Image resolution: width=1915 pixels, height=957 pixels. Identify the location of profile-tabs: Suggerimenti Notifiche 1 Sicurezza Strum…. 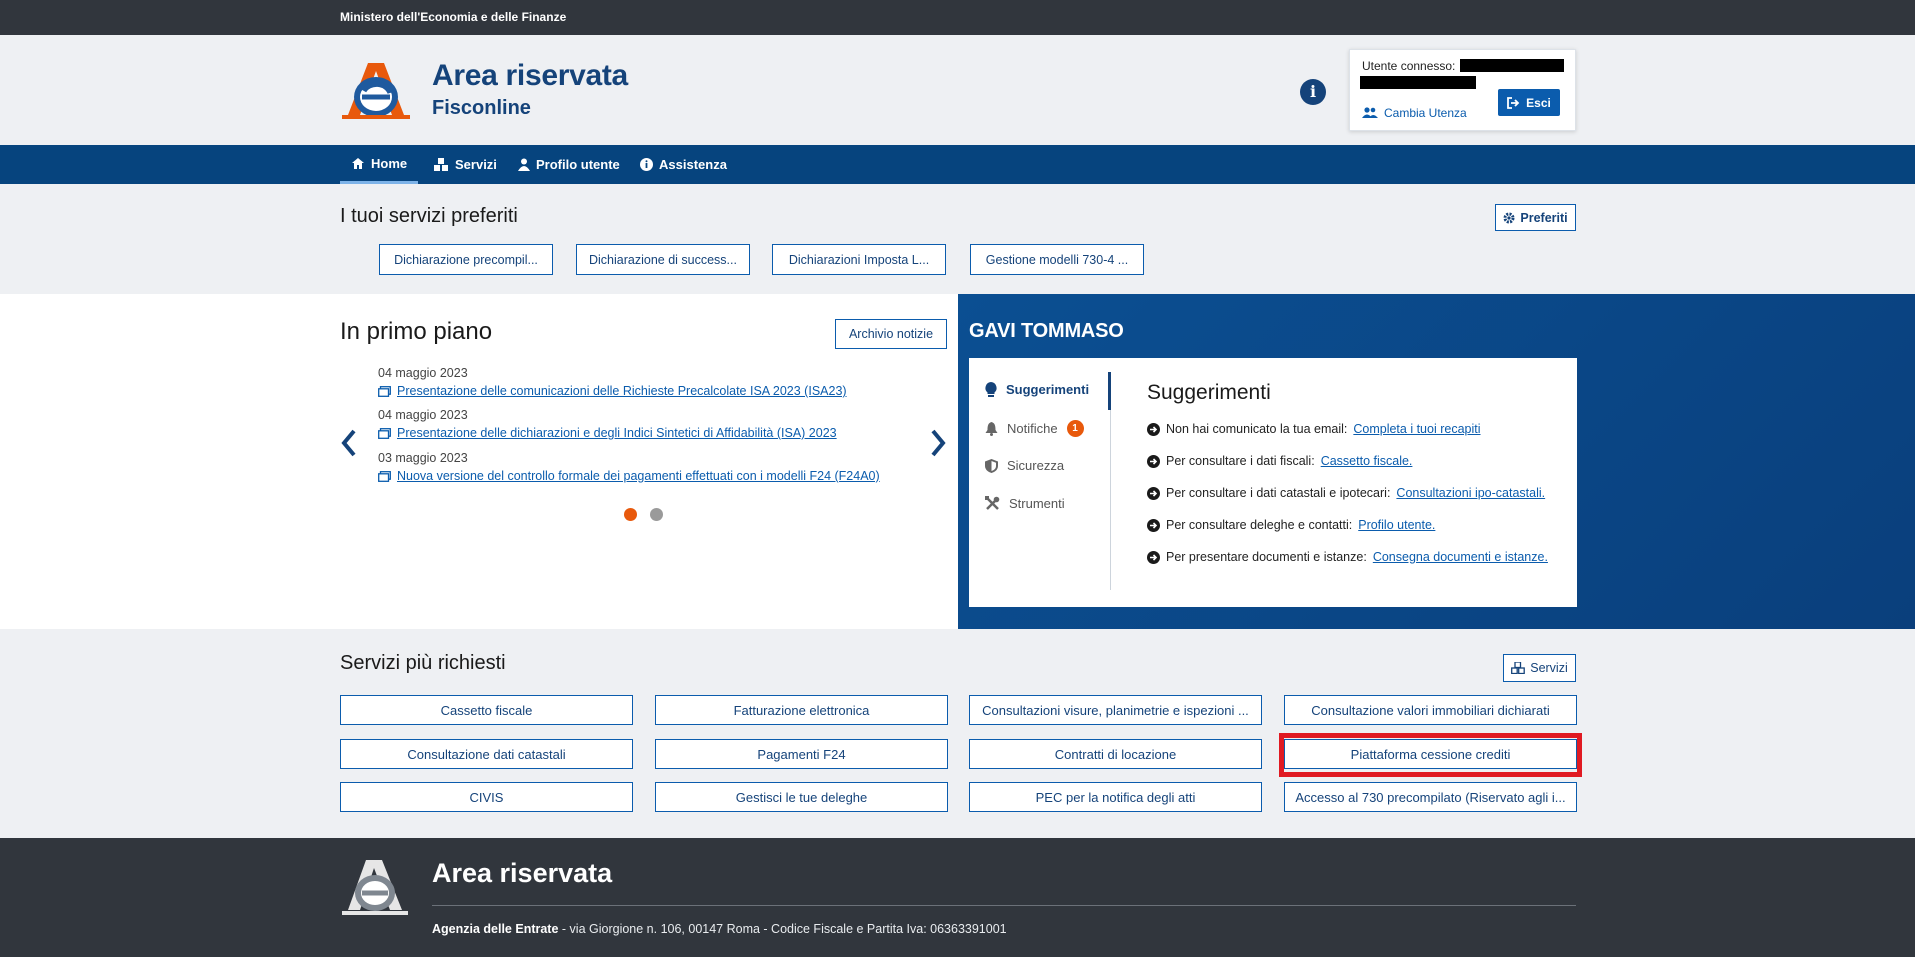
(1040, 481).